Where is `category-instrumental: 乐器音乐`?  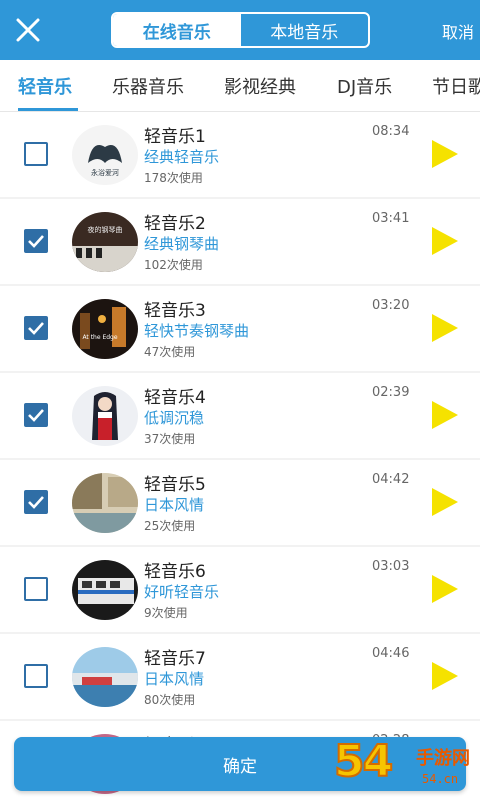
category-instrumental: 乐器音乐 is located at coordinates (148, 86).